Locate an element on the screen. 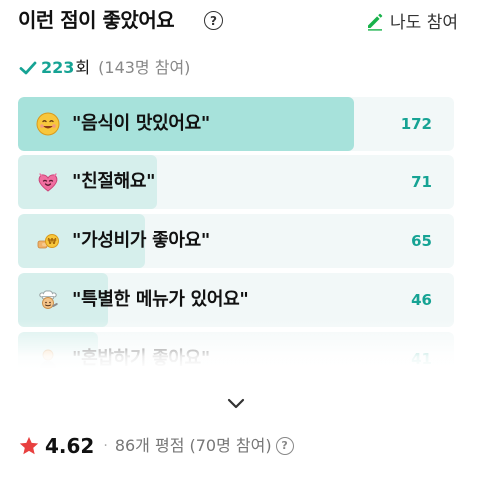 Image resolution: width=481 pixels, height=493 pixels. heart-face-icon is located at coordinates (48, 182).